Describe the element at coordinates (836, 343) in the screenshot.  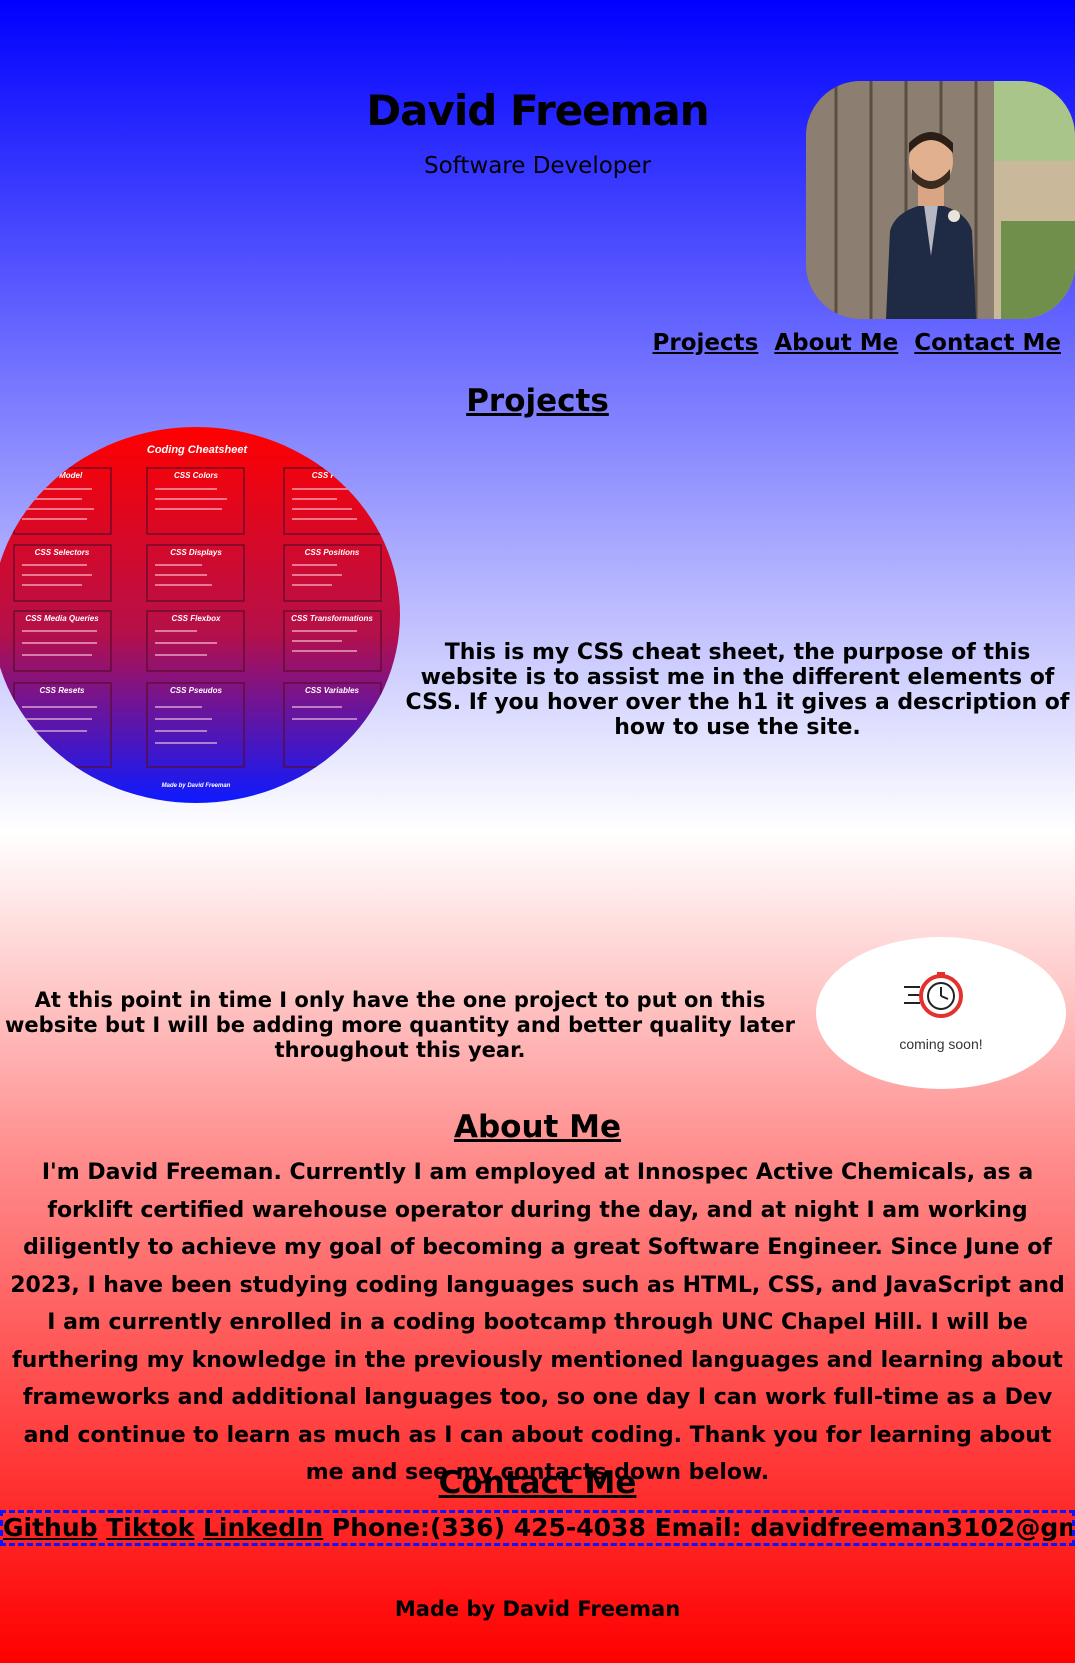
I see `nav-link-about-me: About Me` at that location.